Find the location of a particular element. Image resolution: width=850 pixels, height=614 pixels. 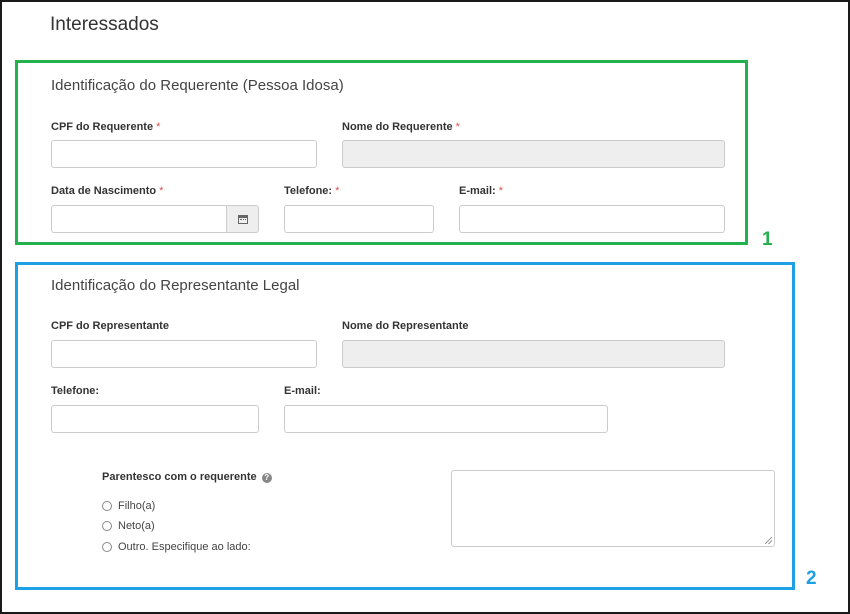

radio-label: Outro. Especifique ao lado: is located at coordinates (184, 547).